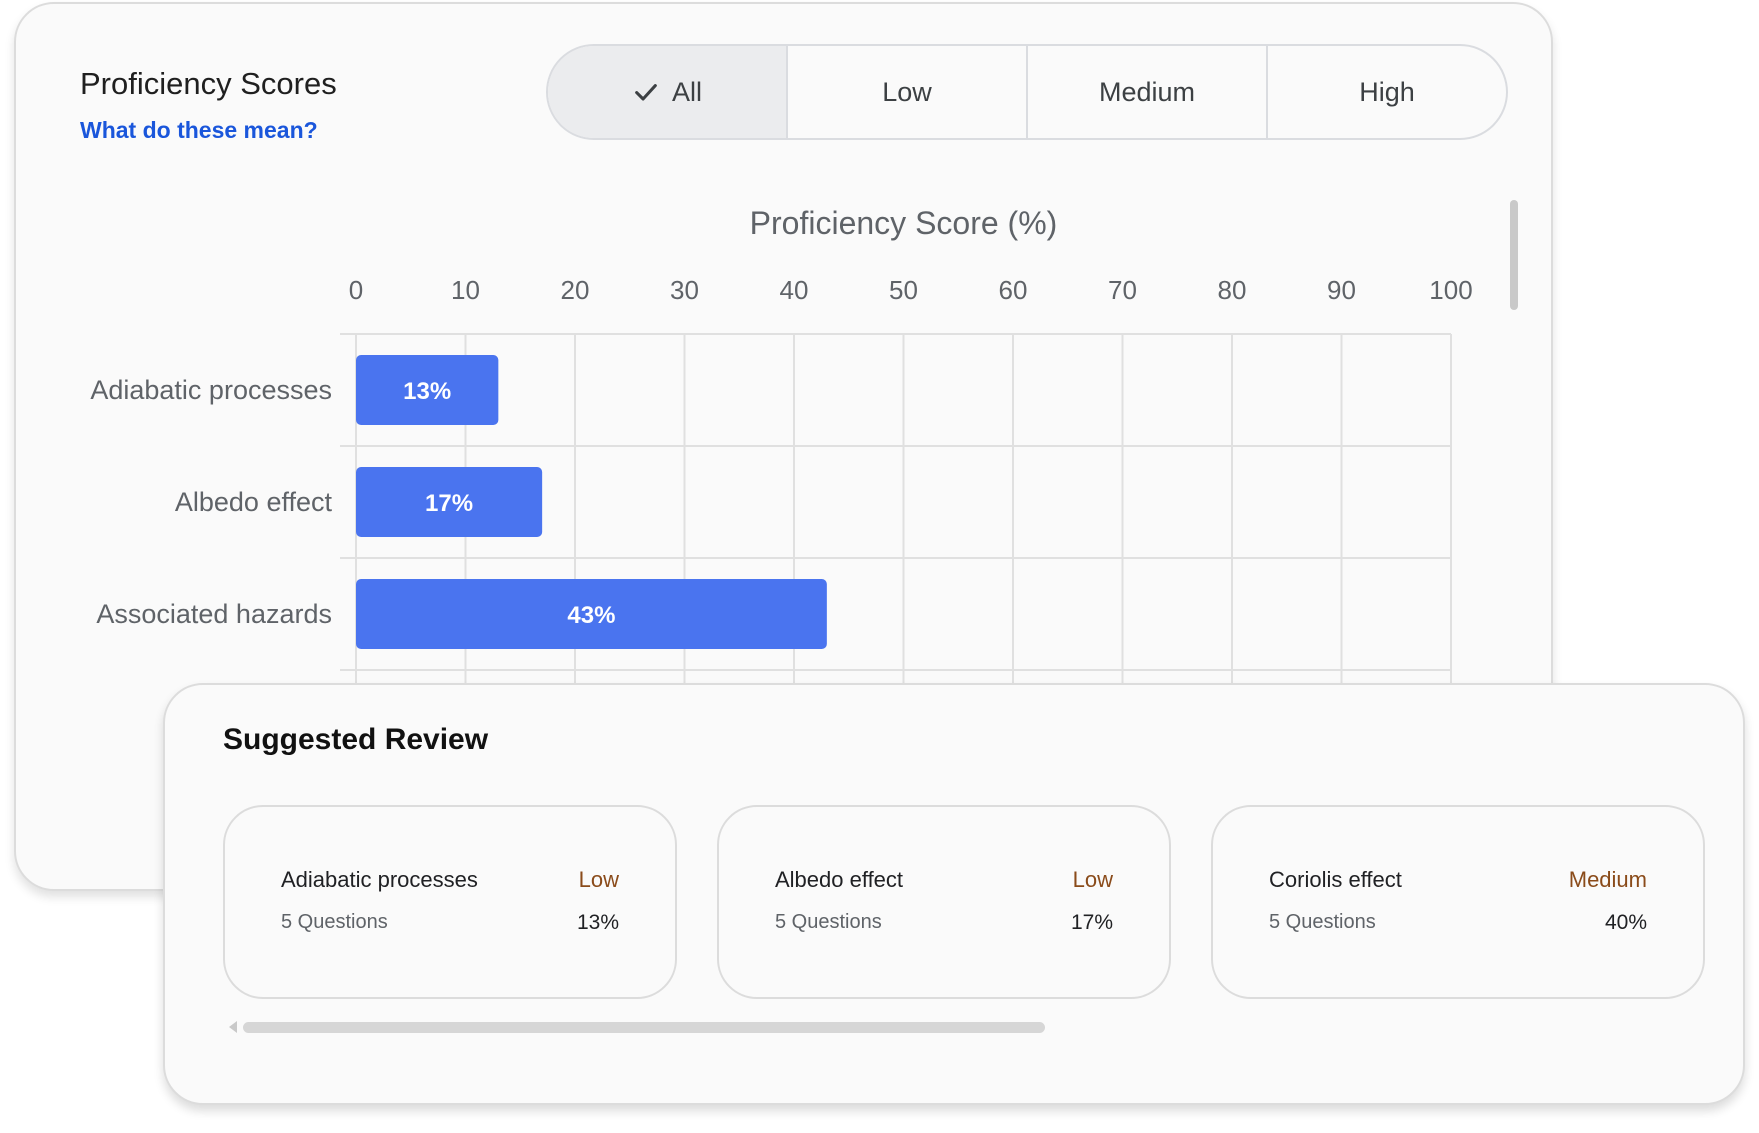  Describe the element at coordinates (1341, 290) in the screenshot. I see `x-tick-label: 90` at that location.